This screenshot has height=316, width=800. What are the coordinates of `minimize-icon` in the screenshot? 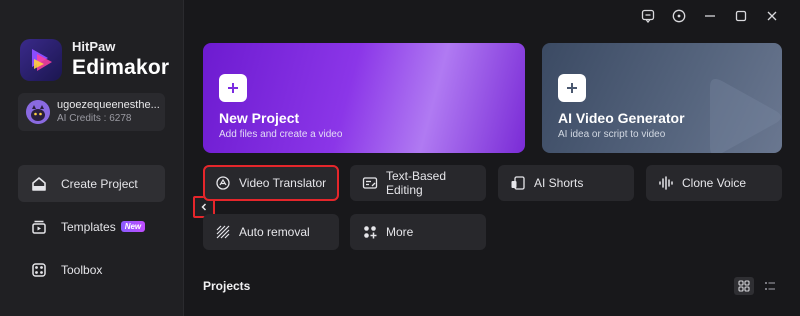 It's located at (710, 16).